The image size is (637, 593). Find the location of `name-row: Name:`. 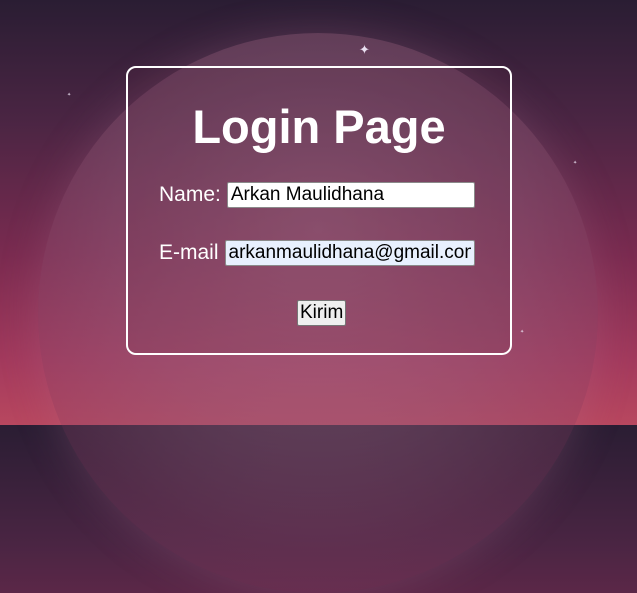

name-row: Name: is located at coordinates (317, 195).